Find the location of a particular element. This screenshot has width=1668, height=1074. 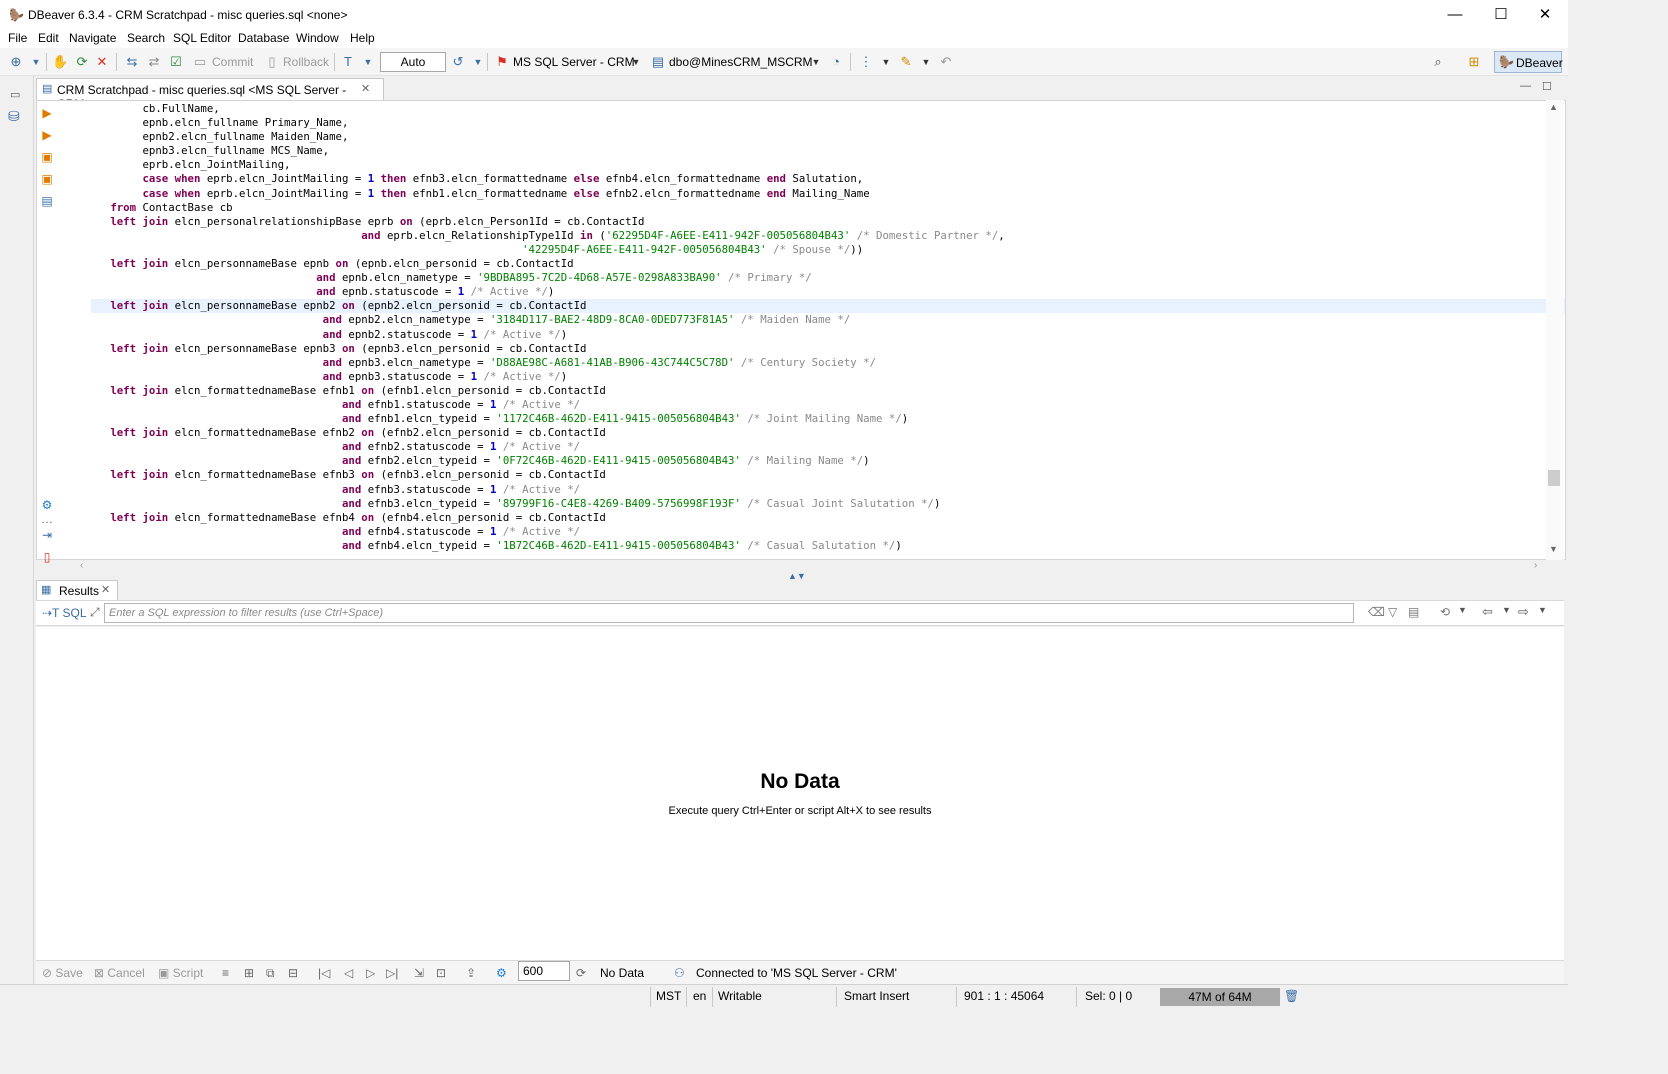

outline-icon: ⋮ is located at coordinates (866, 62).